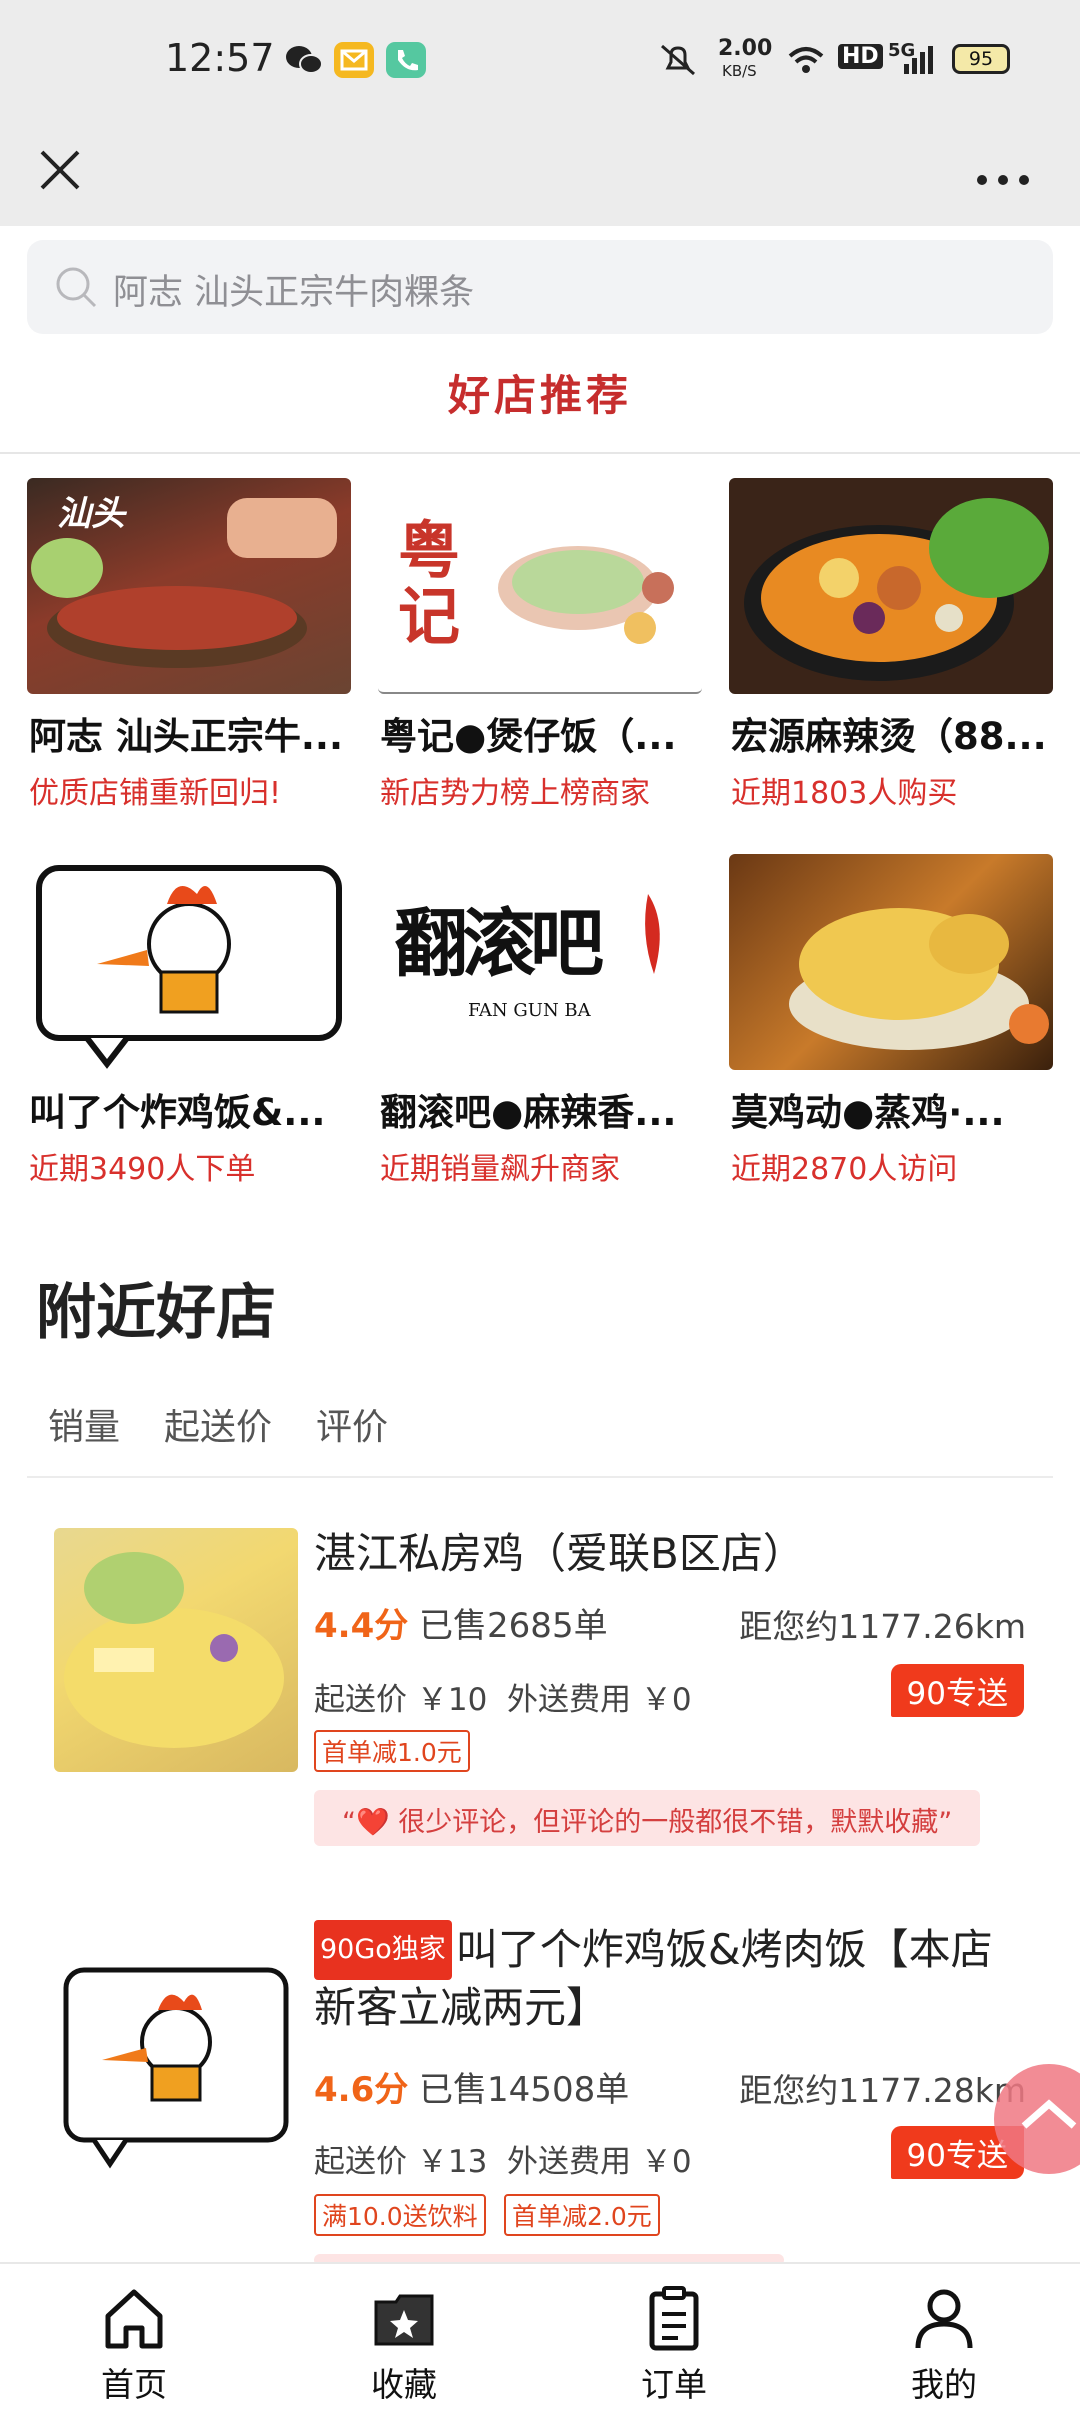 This screenshot has width=1080, height=2412. I want to click on exclusive-badge: 90Go独家, so click(383, 1950).